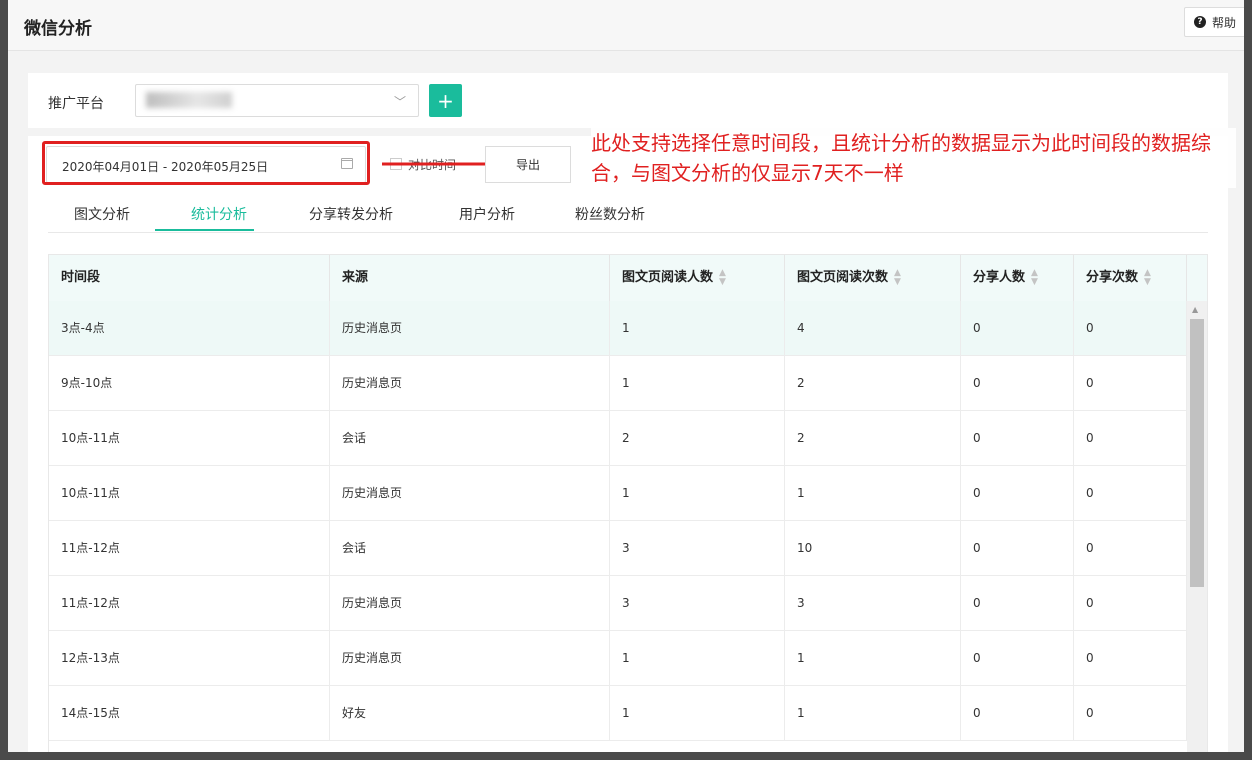 Image resolution: width=1252 pixels, height=760 pixels. What do you see at coordinates (1130, 278) in the screenshot?
I see `column-header-shares: 分享次数 ▲ ▼` at bounding box center [1130, 278].